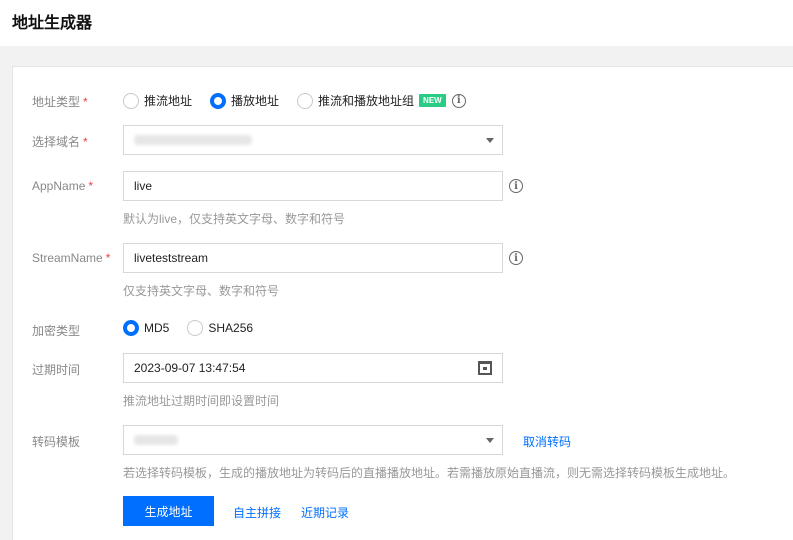 This screenshot has width=793, height=540. Describe the element at coordinates (547, 441) in the screenshot. I see `cancel-transcode-link: 取消转码` at that location.